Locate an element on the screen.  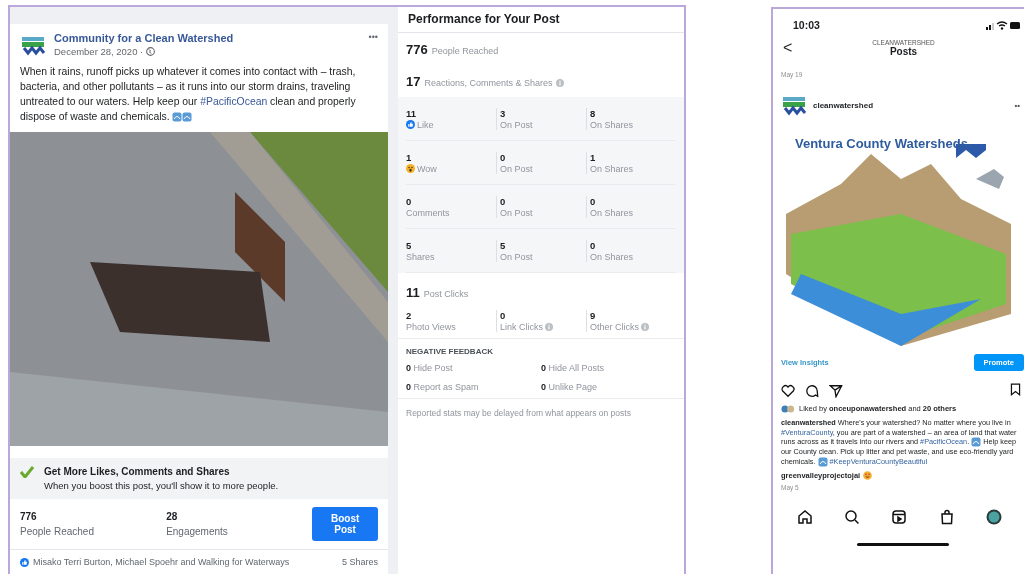
metric-label: Post Clicks is located at coordinates (446, 294).